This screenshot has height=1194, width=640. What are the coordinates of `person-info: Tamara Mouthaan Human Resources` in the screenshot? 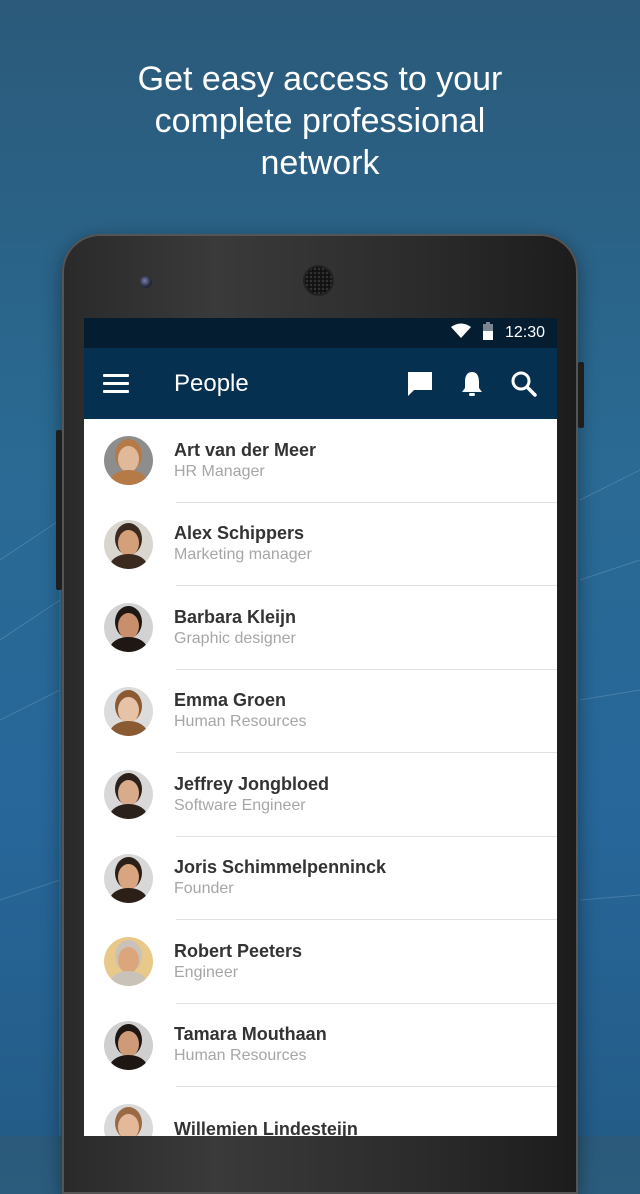 It's located at (250, 1045).